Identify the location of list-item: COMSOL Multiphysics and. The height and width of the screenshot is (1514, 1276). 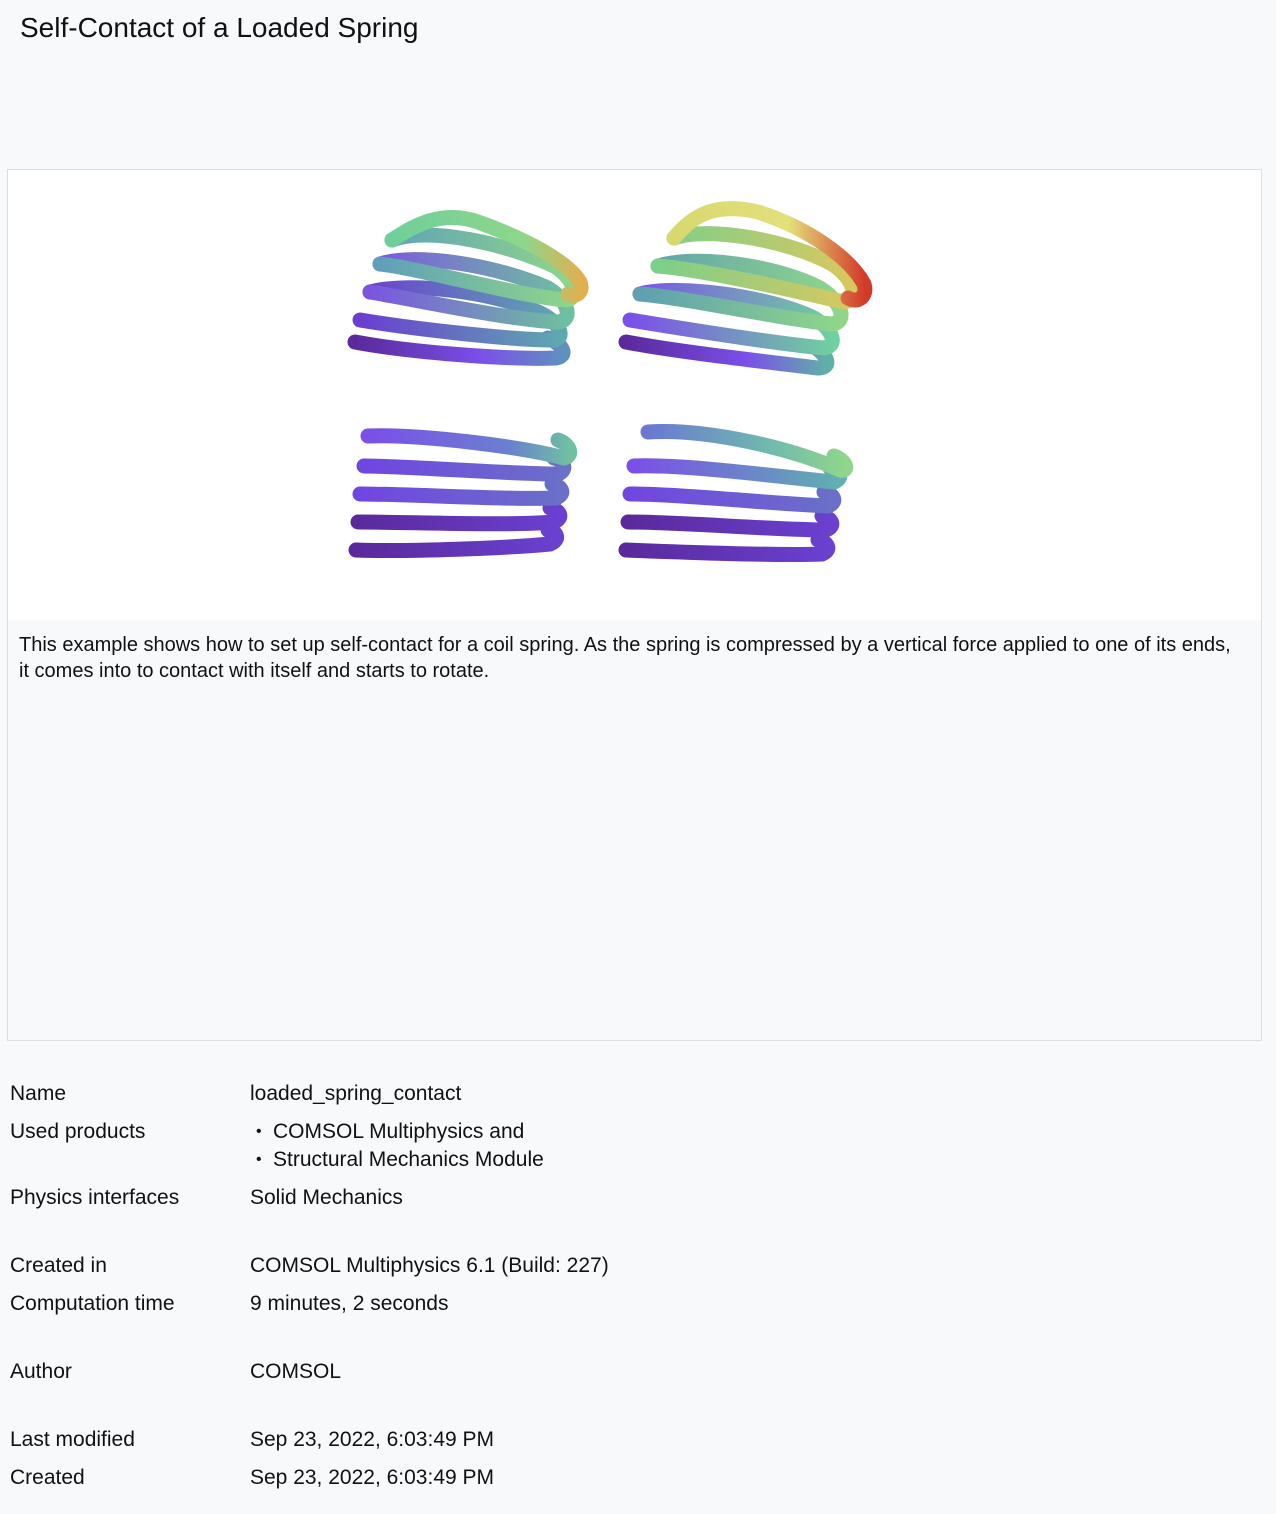
(575, 1132).